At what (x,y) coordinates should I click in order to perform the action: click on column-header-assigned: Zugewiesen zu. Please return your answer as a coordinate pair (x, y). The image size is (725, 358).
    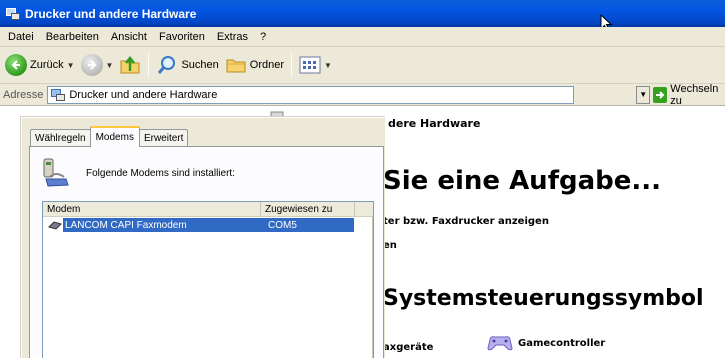
    Looking at the image, I should click on (308, 209).